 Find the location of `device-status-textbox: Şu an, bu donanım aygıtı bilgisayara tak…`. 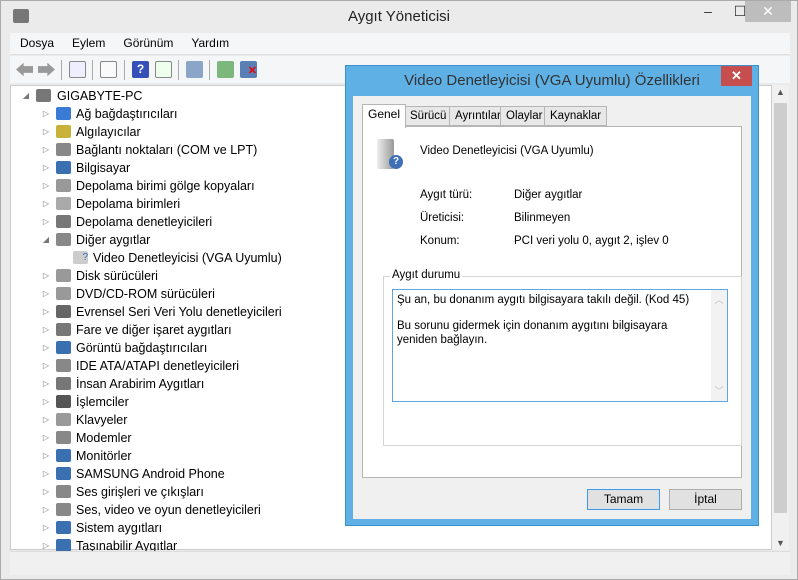

device-status-textbox: Şu an, bu donanım aygıtı bilgisayara tak… is located at coordinates (560, 345).